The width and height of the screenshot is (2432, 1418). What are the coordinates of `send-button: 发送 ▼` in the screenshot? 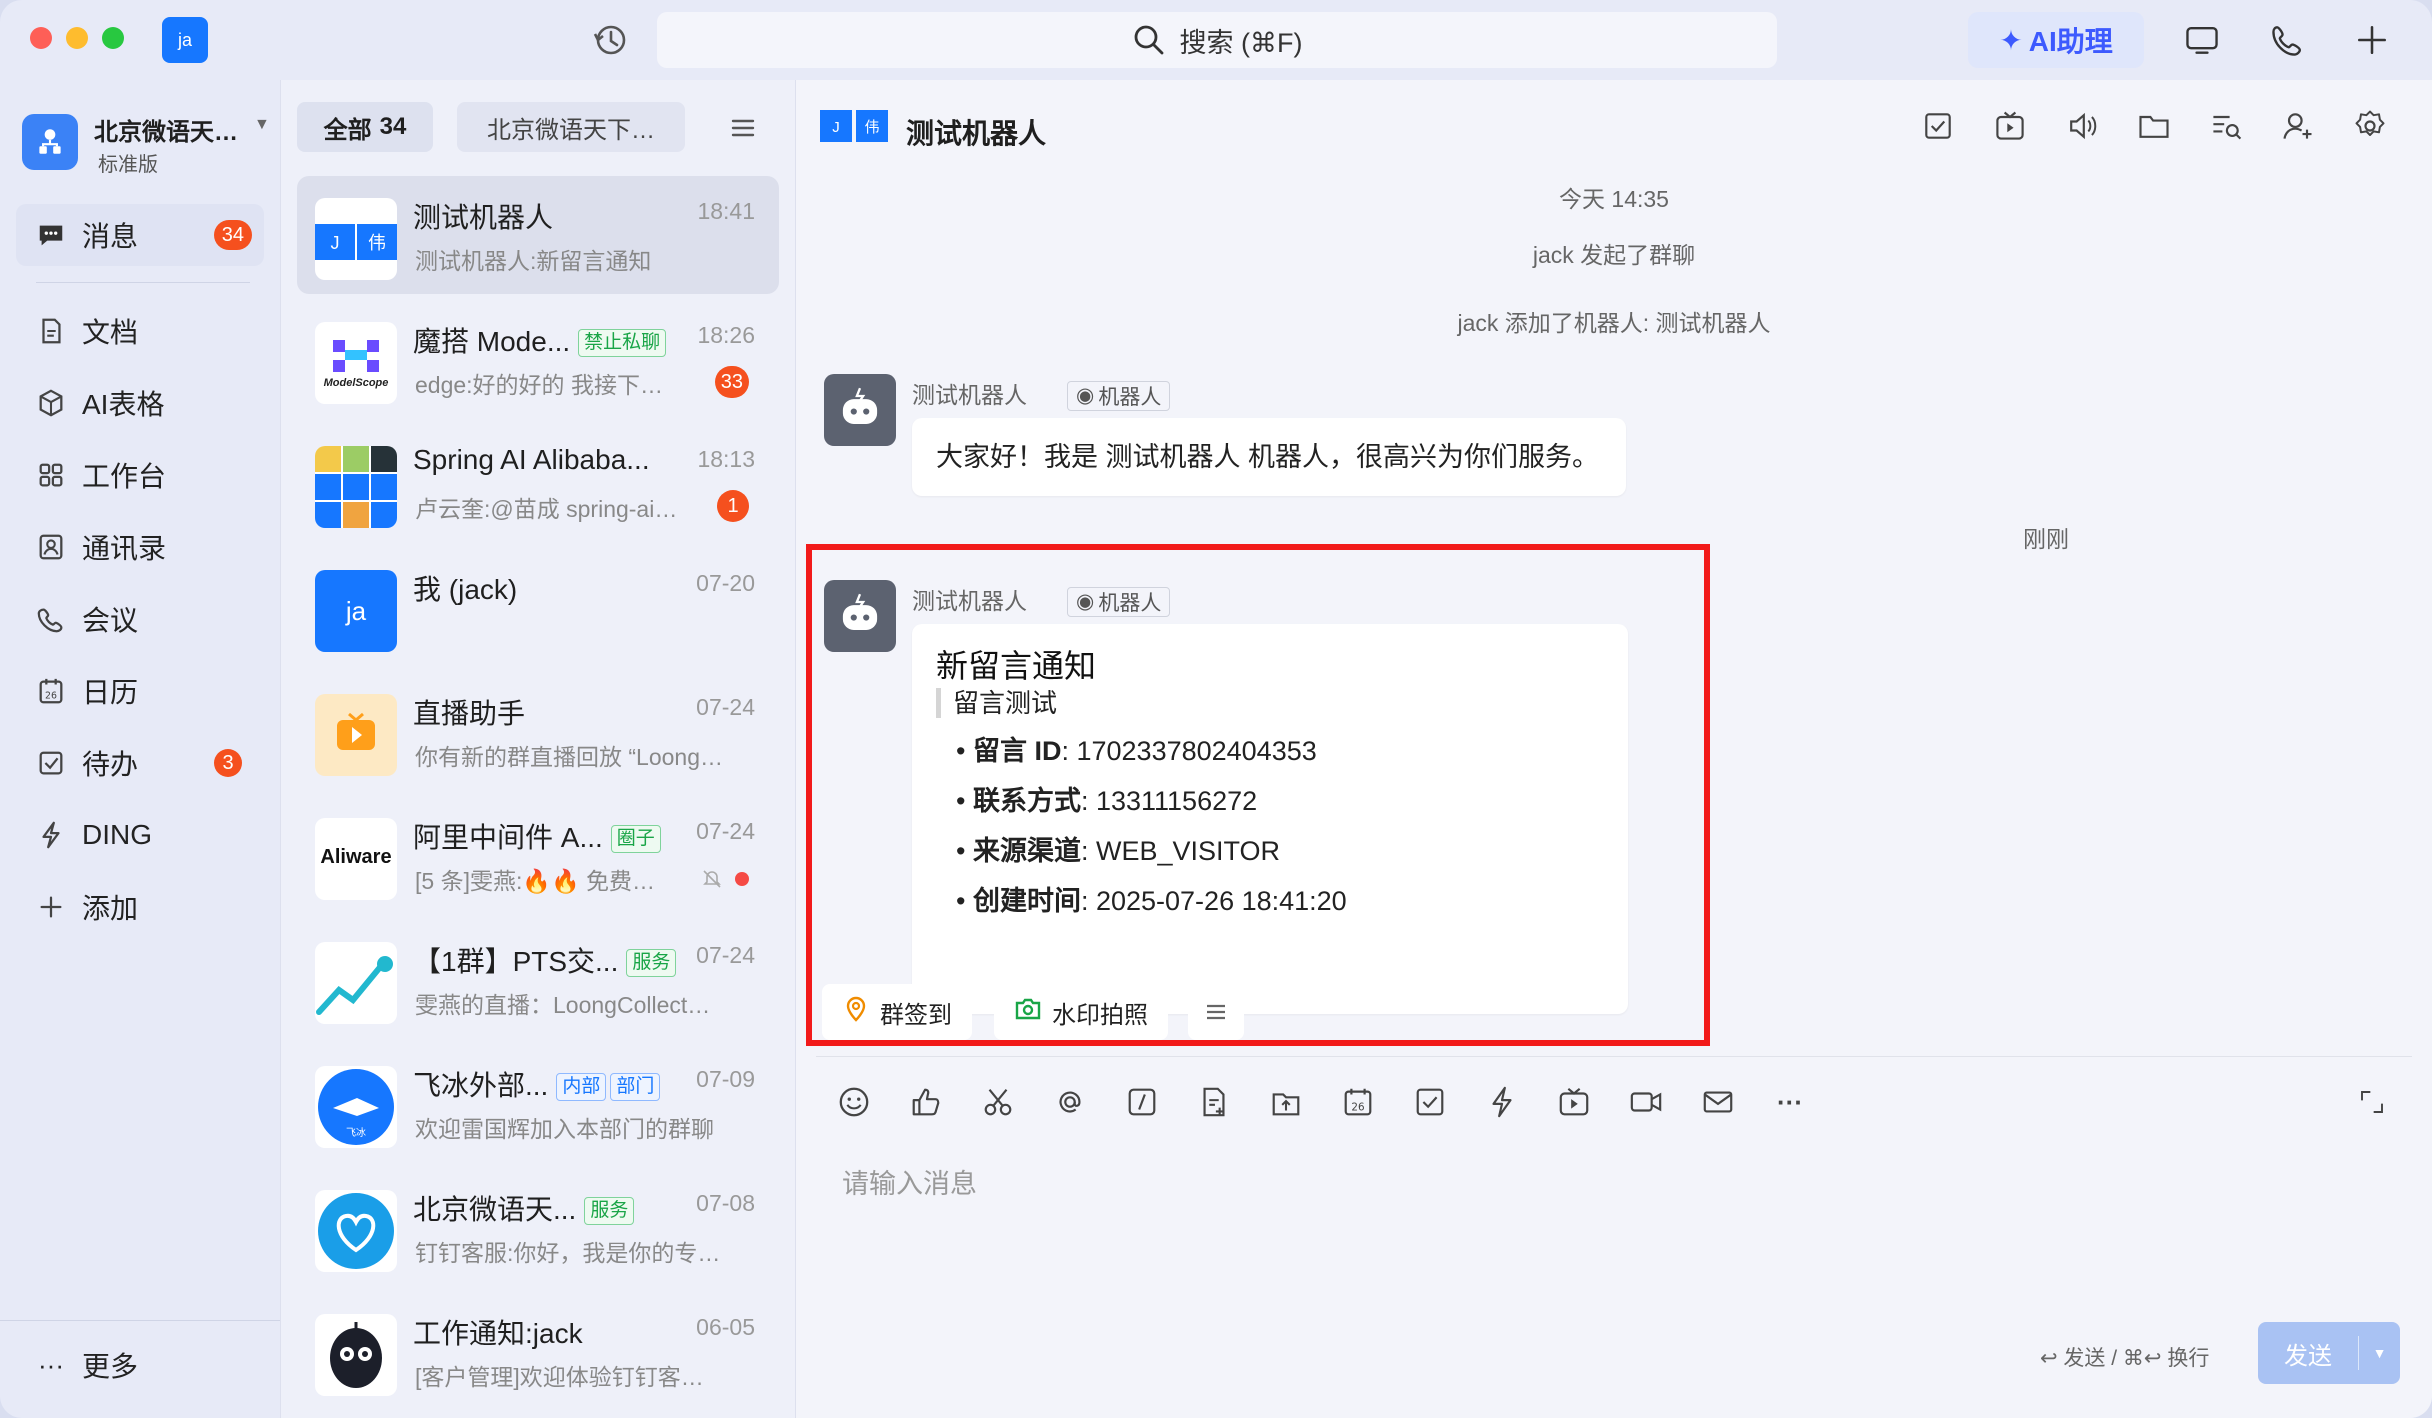 It's located at (2329, 1353).